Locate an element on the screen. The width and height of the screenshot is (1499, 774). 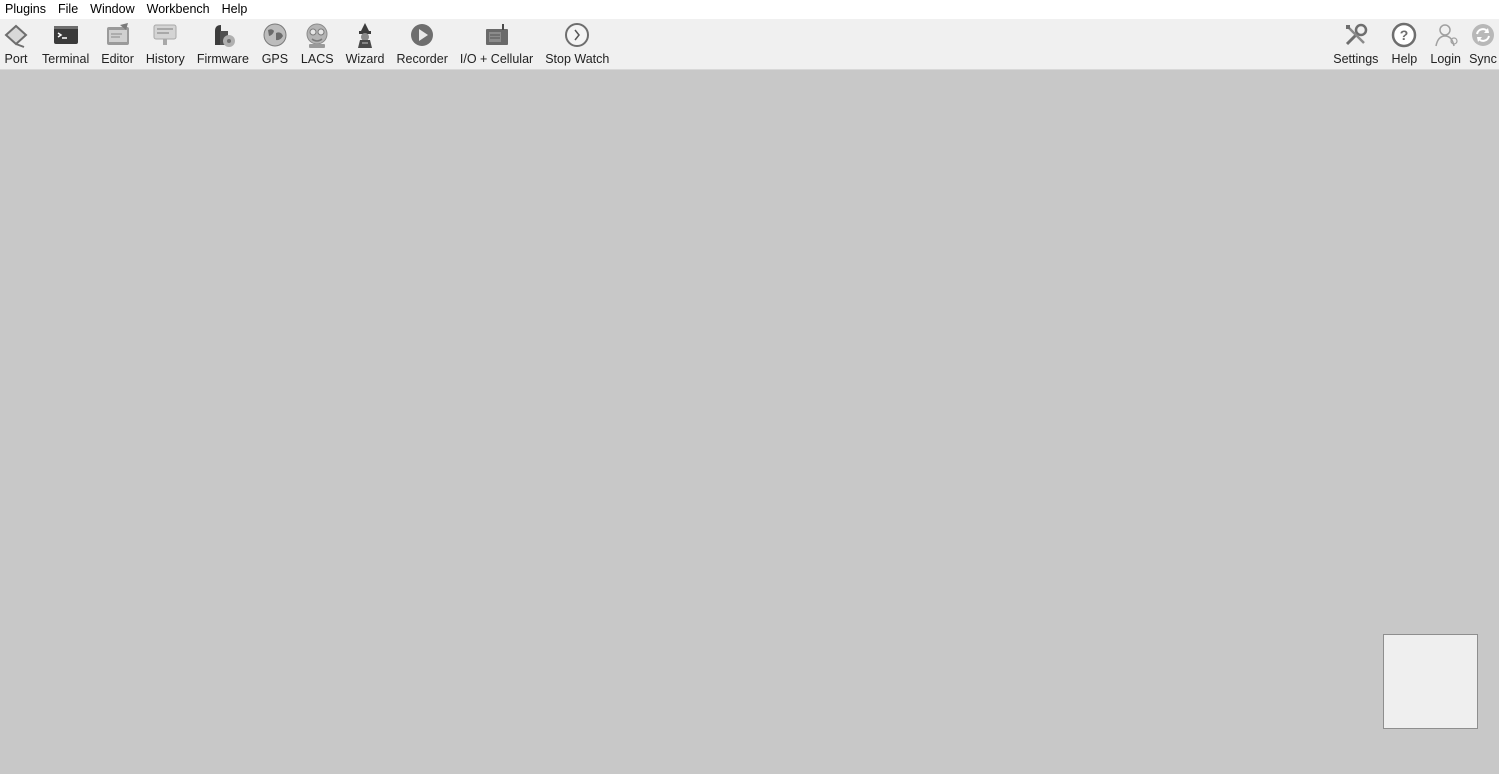
history-icon is located at coordinates (165, 35).